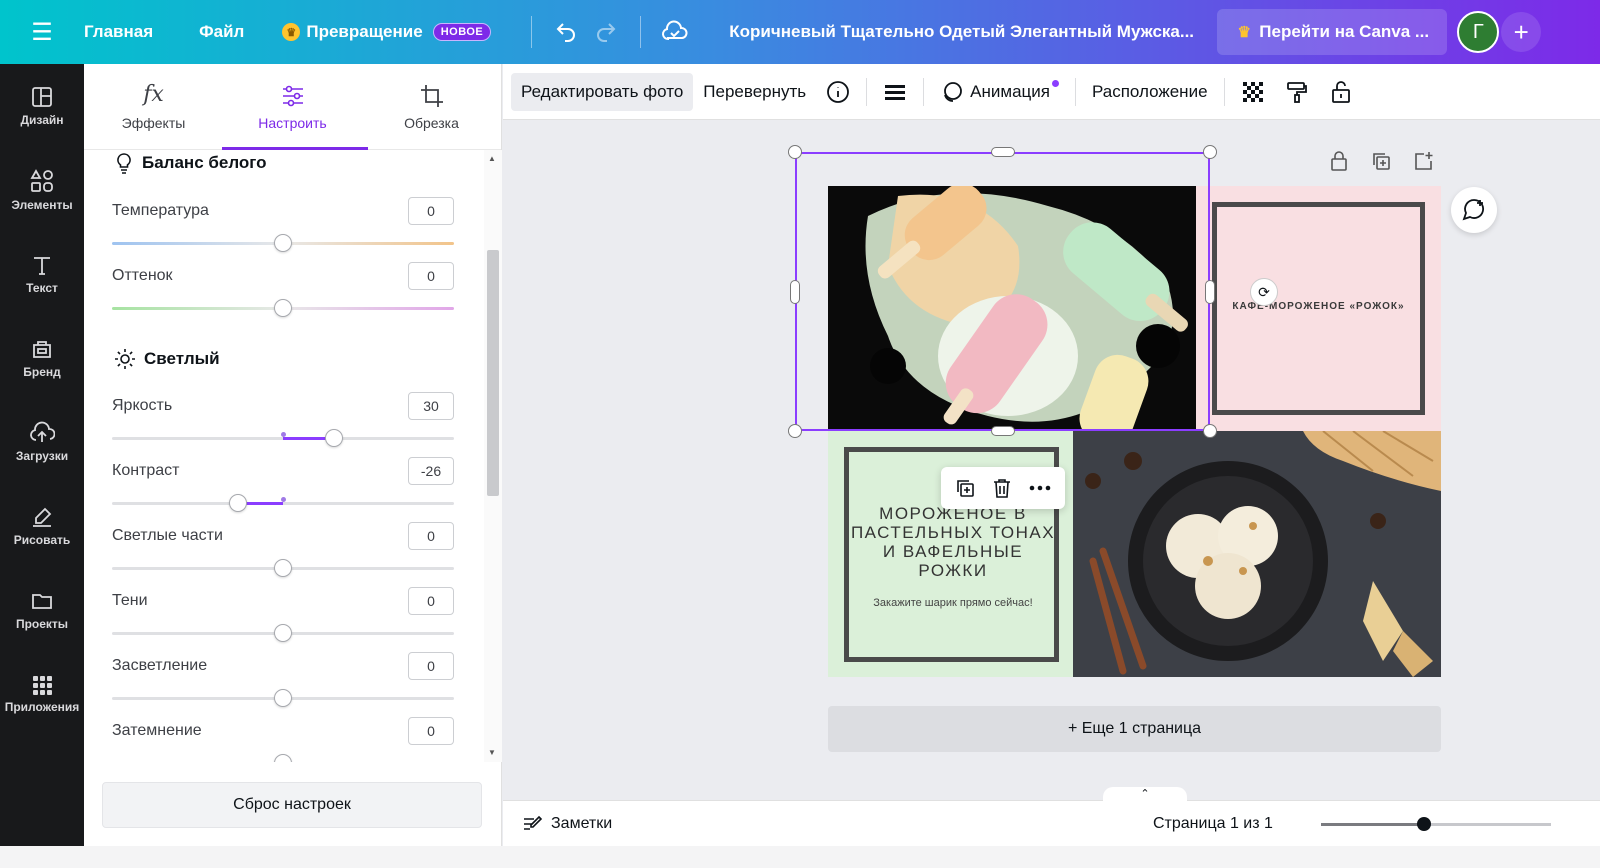  Describe the element at coordinates (431, 731) in the screenshot. I see `blacks-input: 0` at that location.